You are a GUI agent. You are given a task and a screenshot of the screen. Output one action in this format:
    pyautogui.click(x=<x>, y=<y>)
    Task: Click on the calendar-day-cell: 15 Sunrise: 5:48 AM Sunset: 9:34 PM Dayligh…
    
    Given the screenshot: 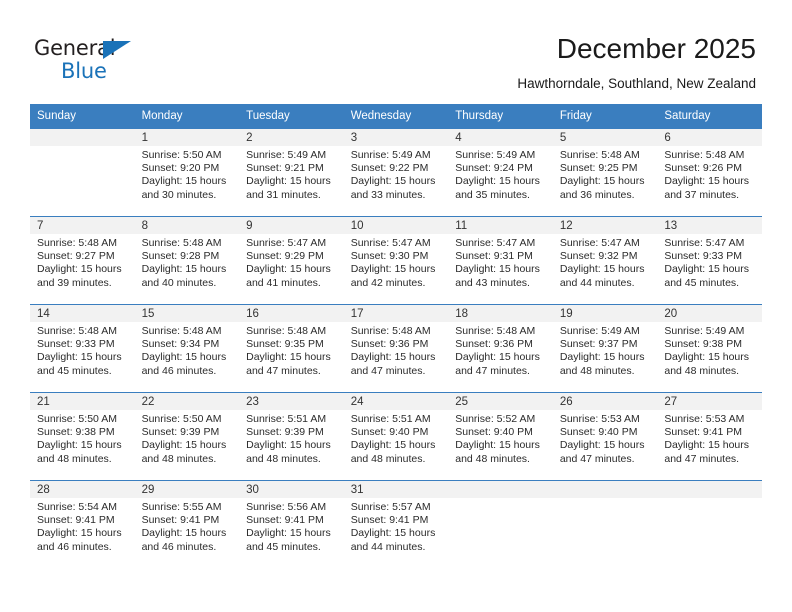 What is the action you would take?
    pyautogui.click(x=187, y=348)
    